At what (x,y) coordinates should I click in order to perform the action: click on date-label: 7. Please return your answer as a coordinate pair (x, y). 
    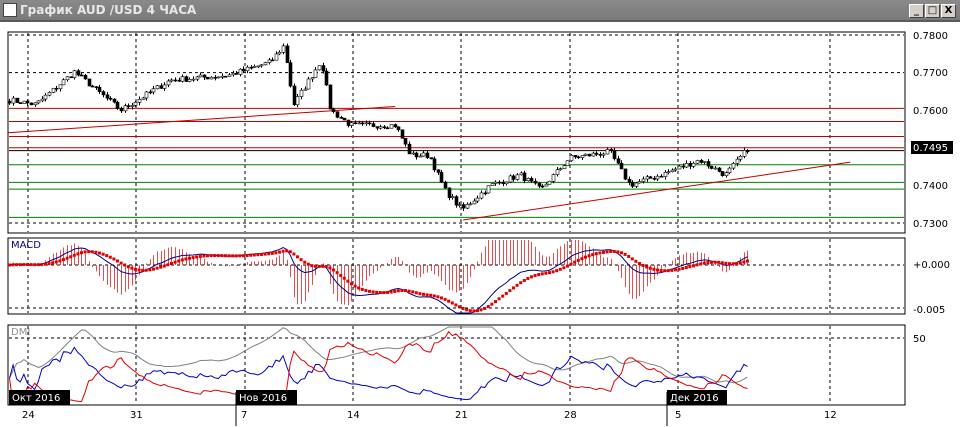
    Looking at the image, I should click on (244, 415).